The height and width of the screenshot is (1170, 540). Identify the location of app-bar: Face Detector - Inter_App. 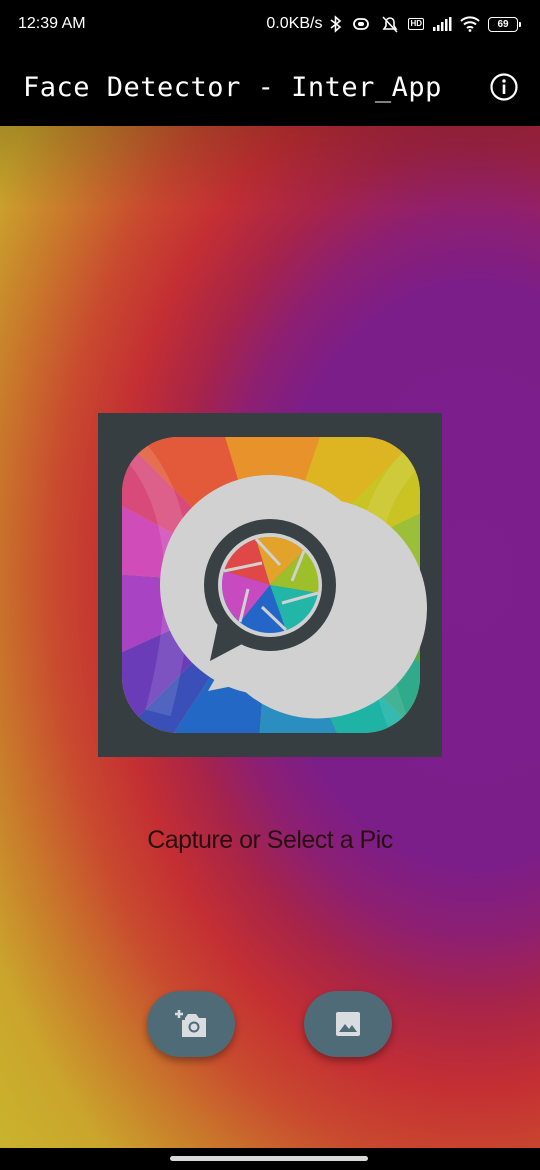
(270, 87).